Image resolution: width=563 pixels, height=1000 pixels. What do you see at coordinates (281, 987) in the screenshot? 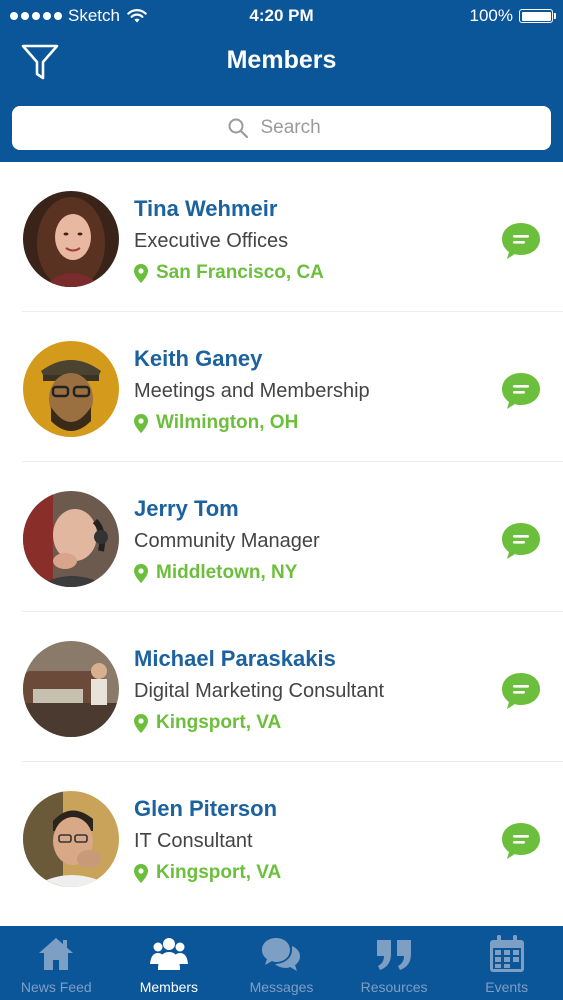
I see `tab-label: Messages` at bounding box center [281, 987].